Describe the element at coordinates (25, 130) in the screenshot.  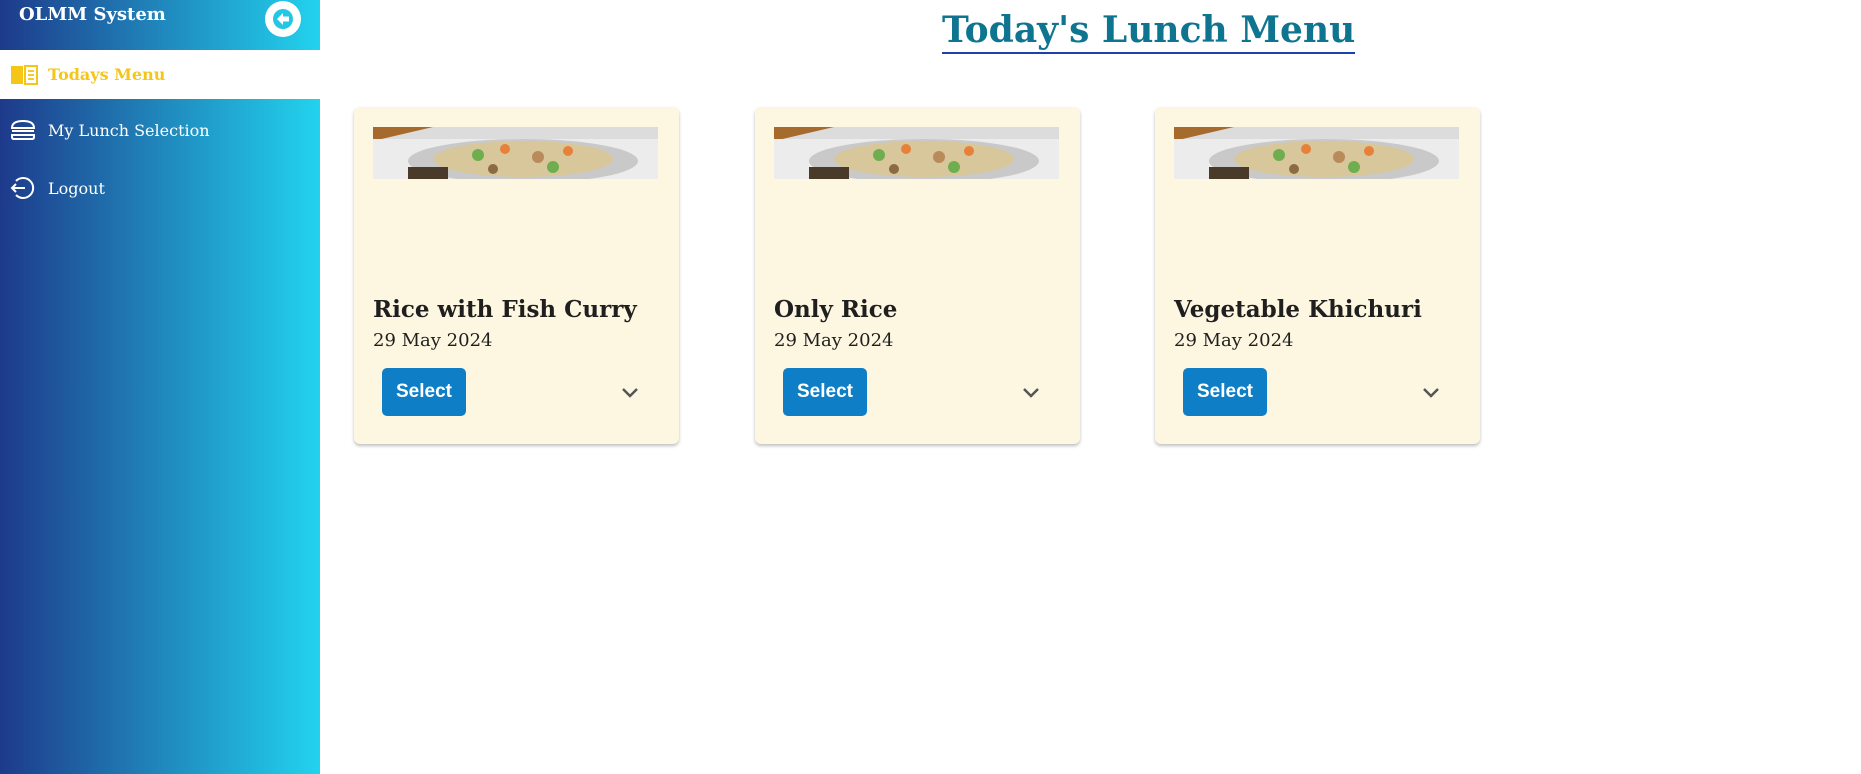
I see `burger-icon` at that location.